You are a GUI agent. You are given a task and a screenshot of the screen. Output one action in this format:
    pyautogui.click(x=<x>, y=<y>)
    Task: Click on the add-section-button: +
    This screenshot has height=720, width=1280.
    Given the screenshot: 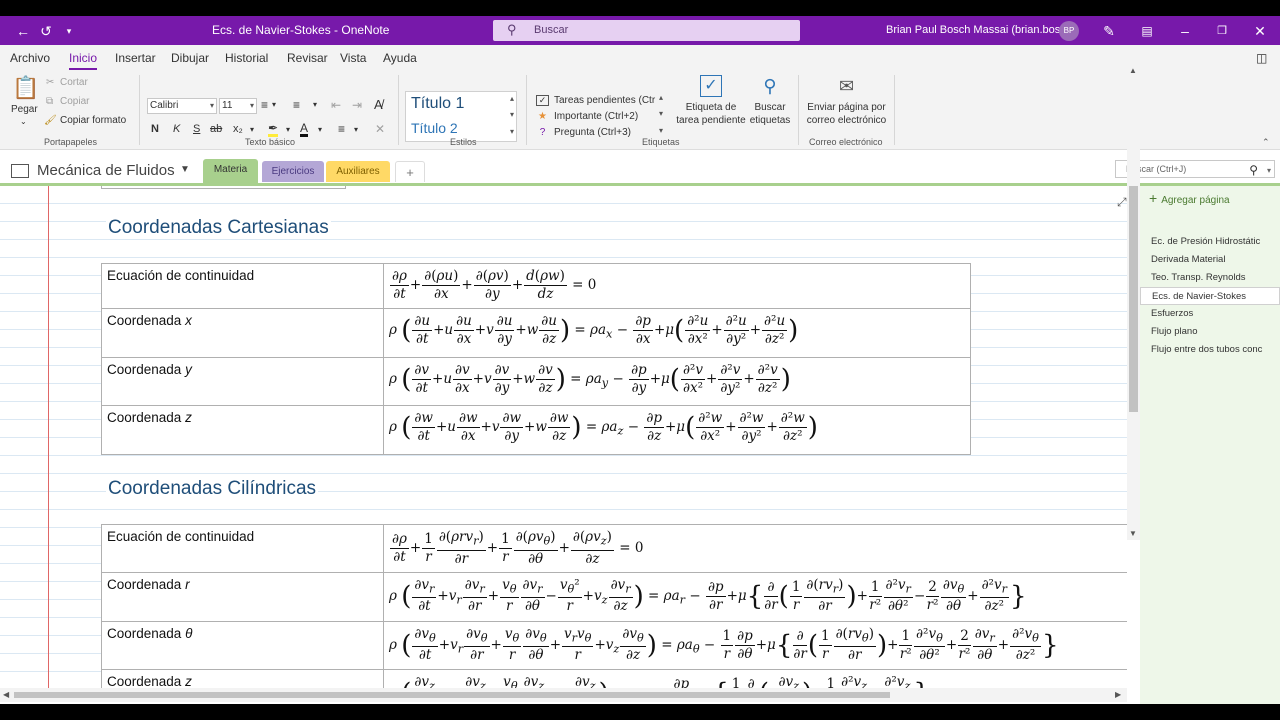 What is the action you would take?
    pyautogui.click(x=410, y=171)
    